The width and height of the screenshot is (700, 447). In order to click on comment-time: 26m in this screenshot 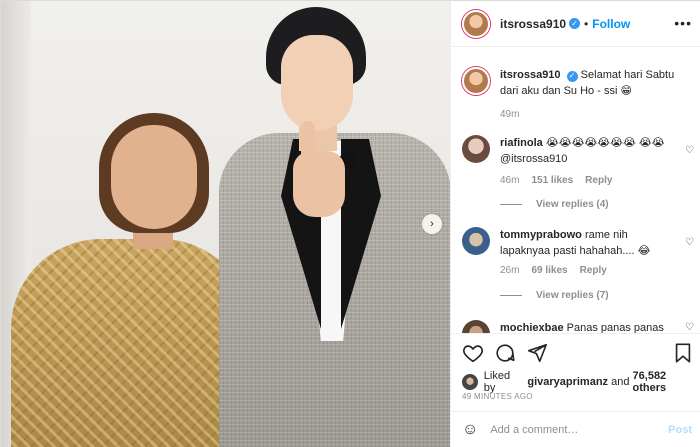, I will do `click(510, 270)`.